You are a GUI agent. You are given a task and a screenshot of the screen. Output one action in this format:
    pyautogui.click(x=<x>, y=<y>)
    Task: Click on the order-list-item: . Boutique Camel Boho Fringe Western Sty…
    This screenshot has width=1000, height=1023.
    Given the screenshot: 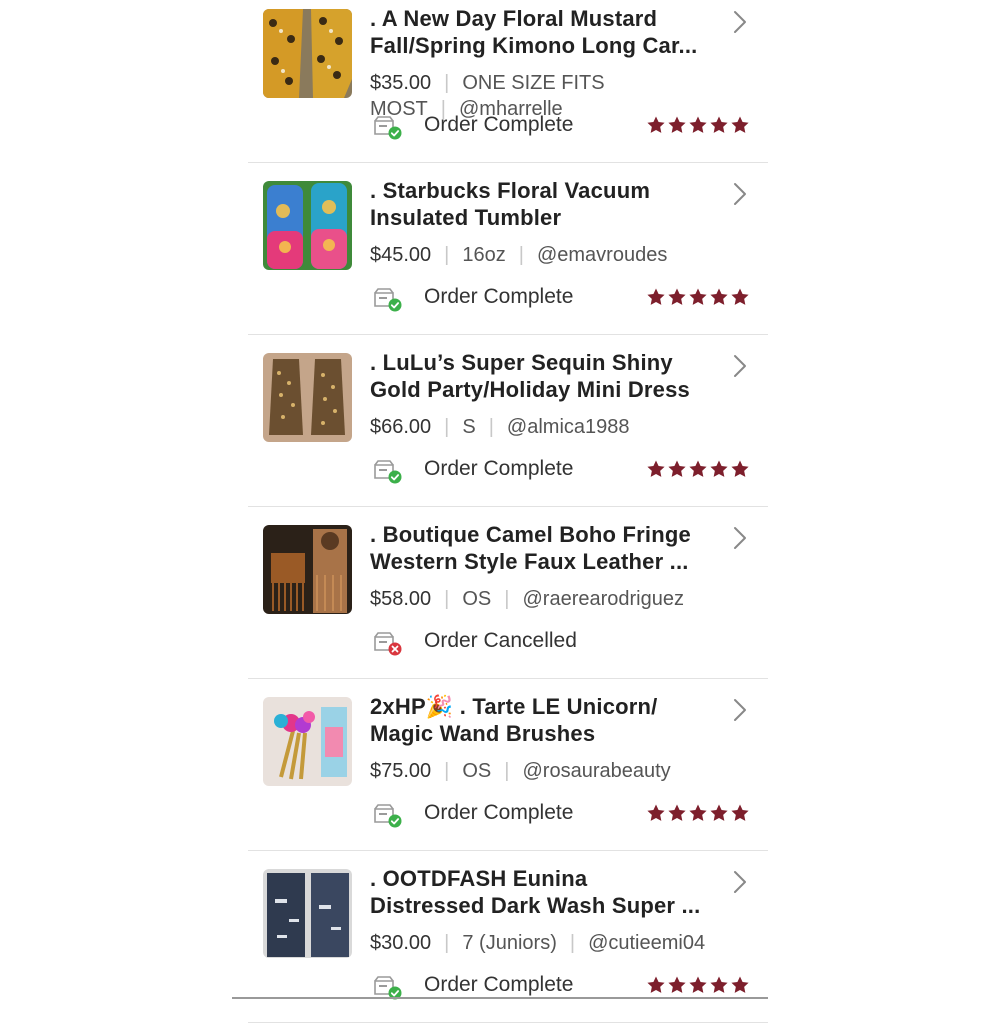 What is the action you would take?
    pyautogui.click(x=508, y=593)
    